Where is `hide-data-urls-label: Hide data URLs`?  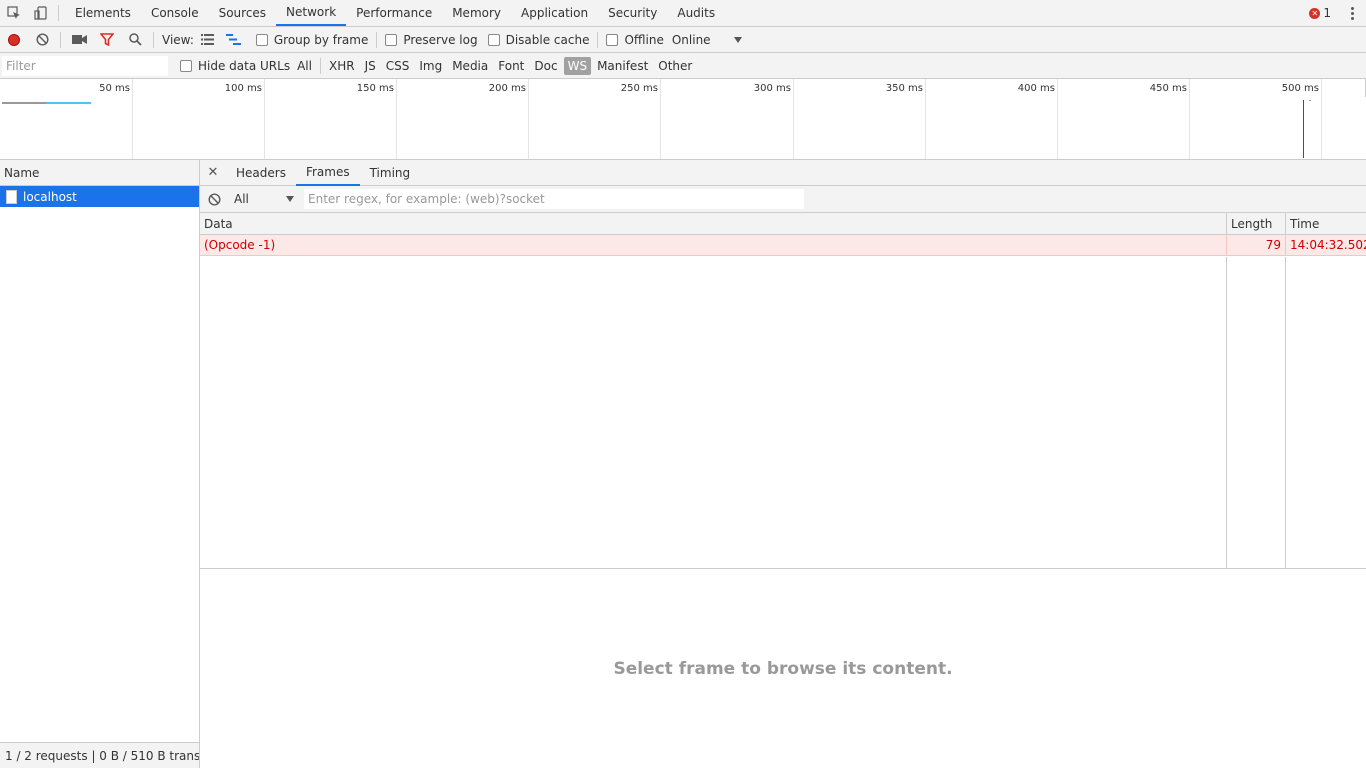 hide-data-urls-label: Hide data URLs is located at coordinates (244, 65).